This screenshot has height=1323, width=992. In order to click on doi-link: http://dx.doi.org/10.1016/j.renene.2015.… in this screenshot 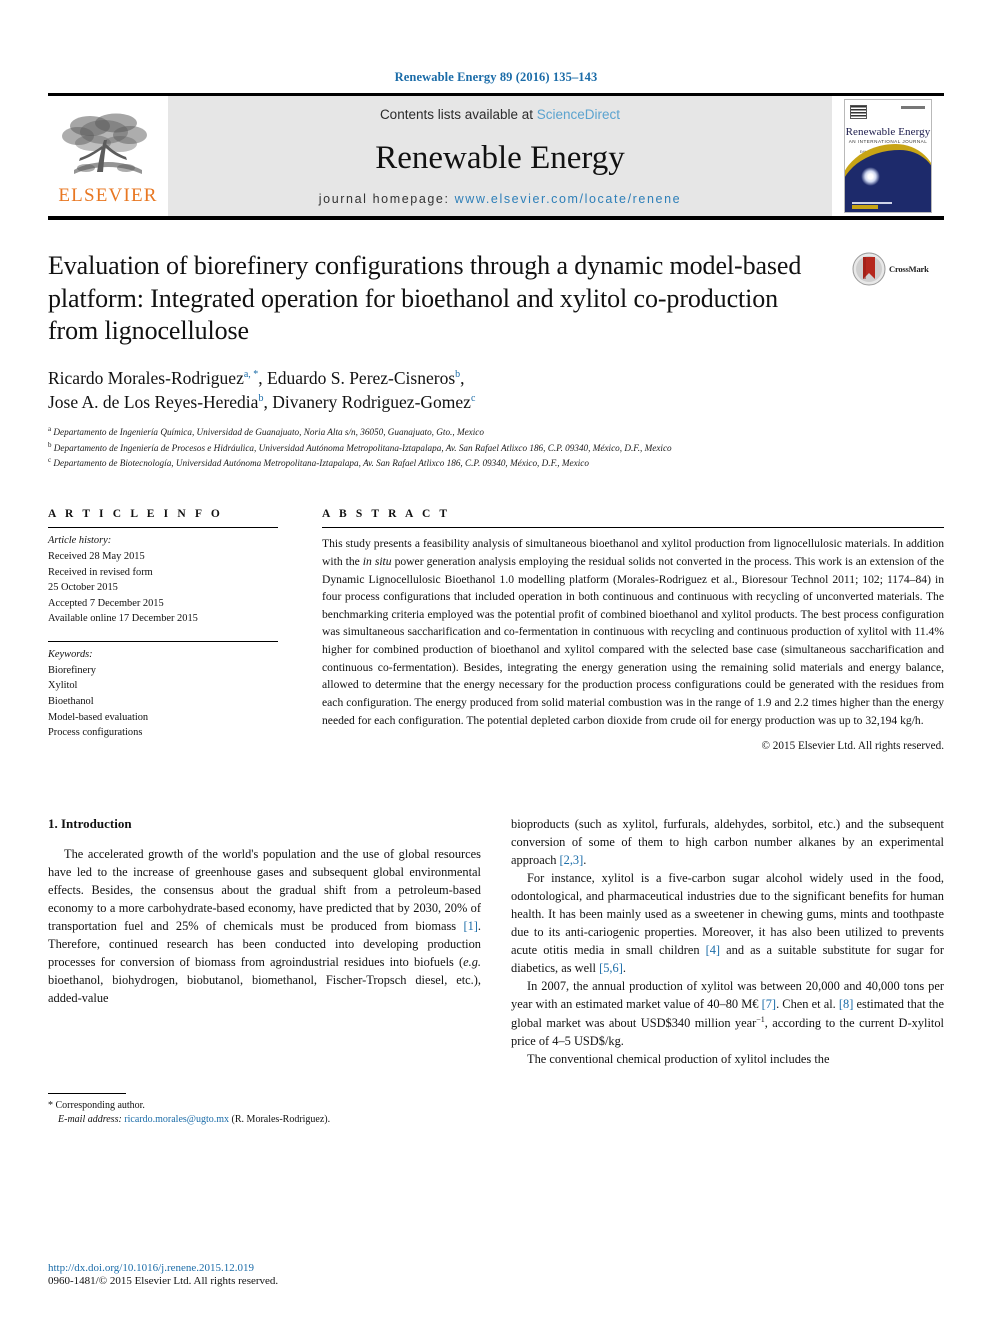, I will do `click(263, 1268)`.